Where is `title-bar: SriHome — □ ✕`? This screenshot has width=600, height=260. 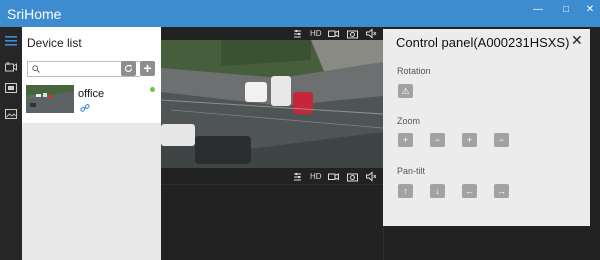 title-bar: SriHome — □ ✕ is located at coordinates (300, 13).